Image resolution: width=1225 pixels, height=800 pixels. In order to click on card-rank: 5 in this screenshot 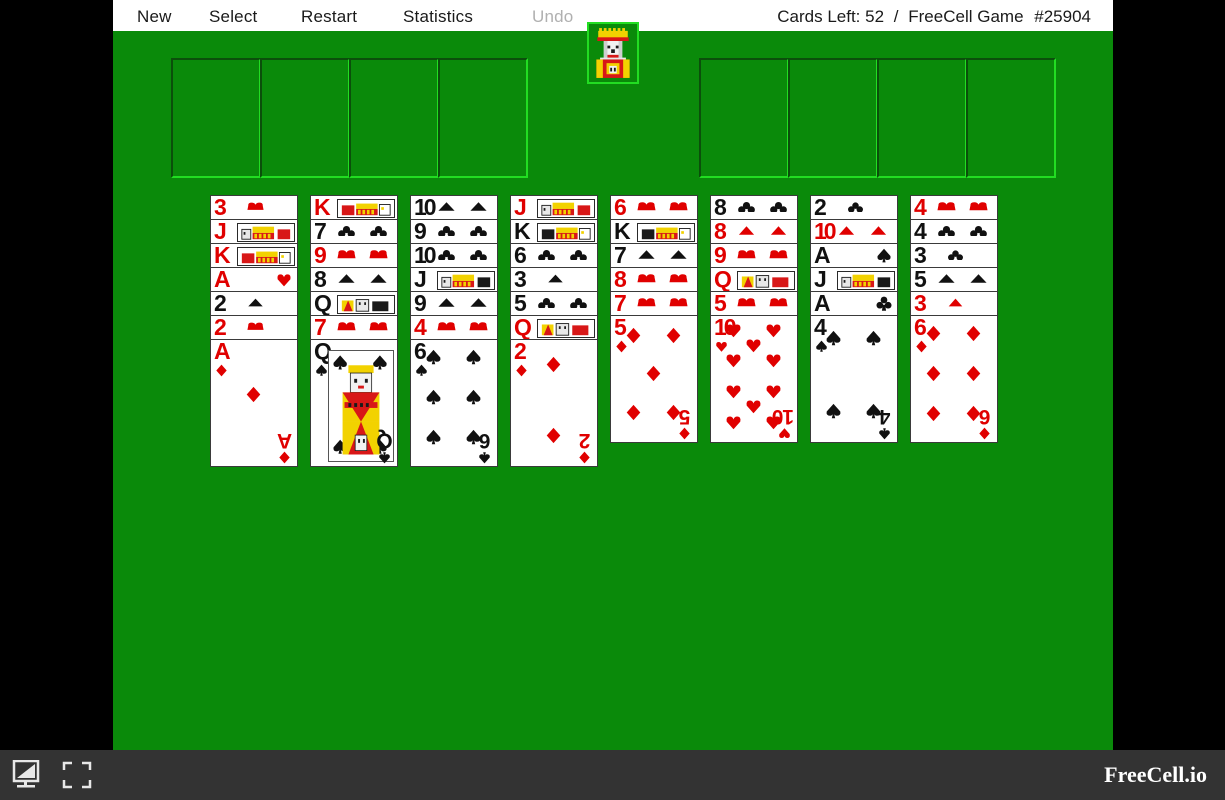, I will do `click(720, 303)`.